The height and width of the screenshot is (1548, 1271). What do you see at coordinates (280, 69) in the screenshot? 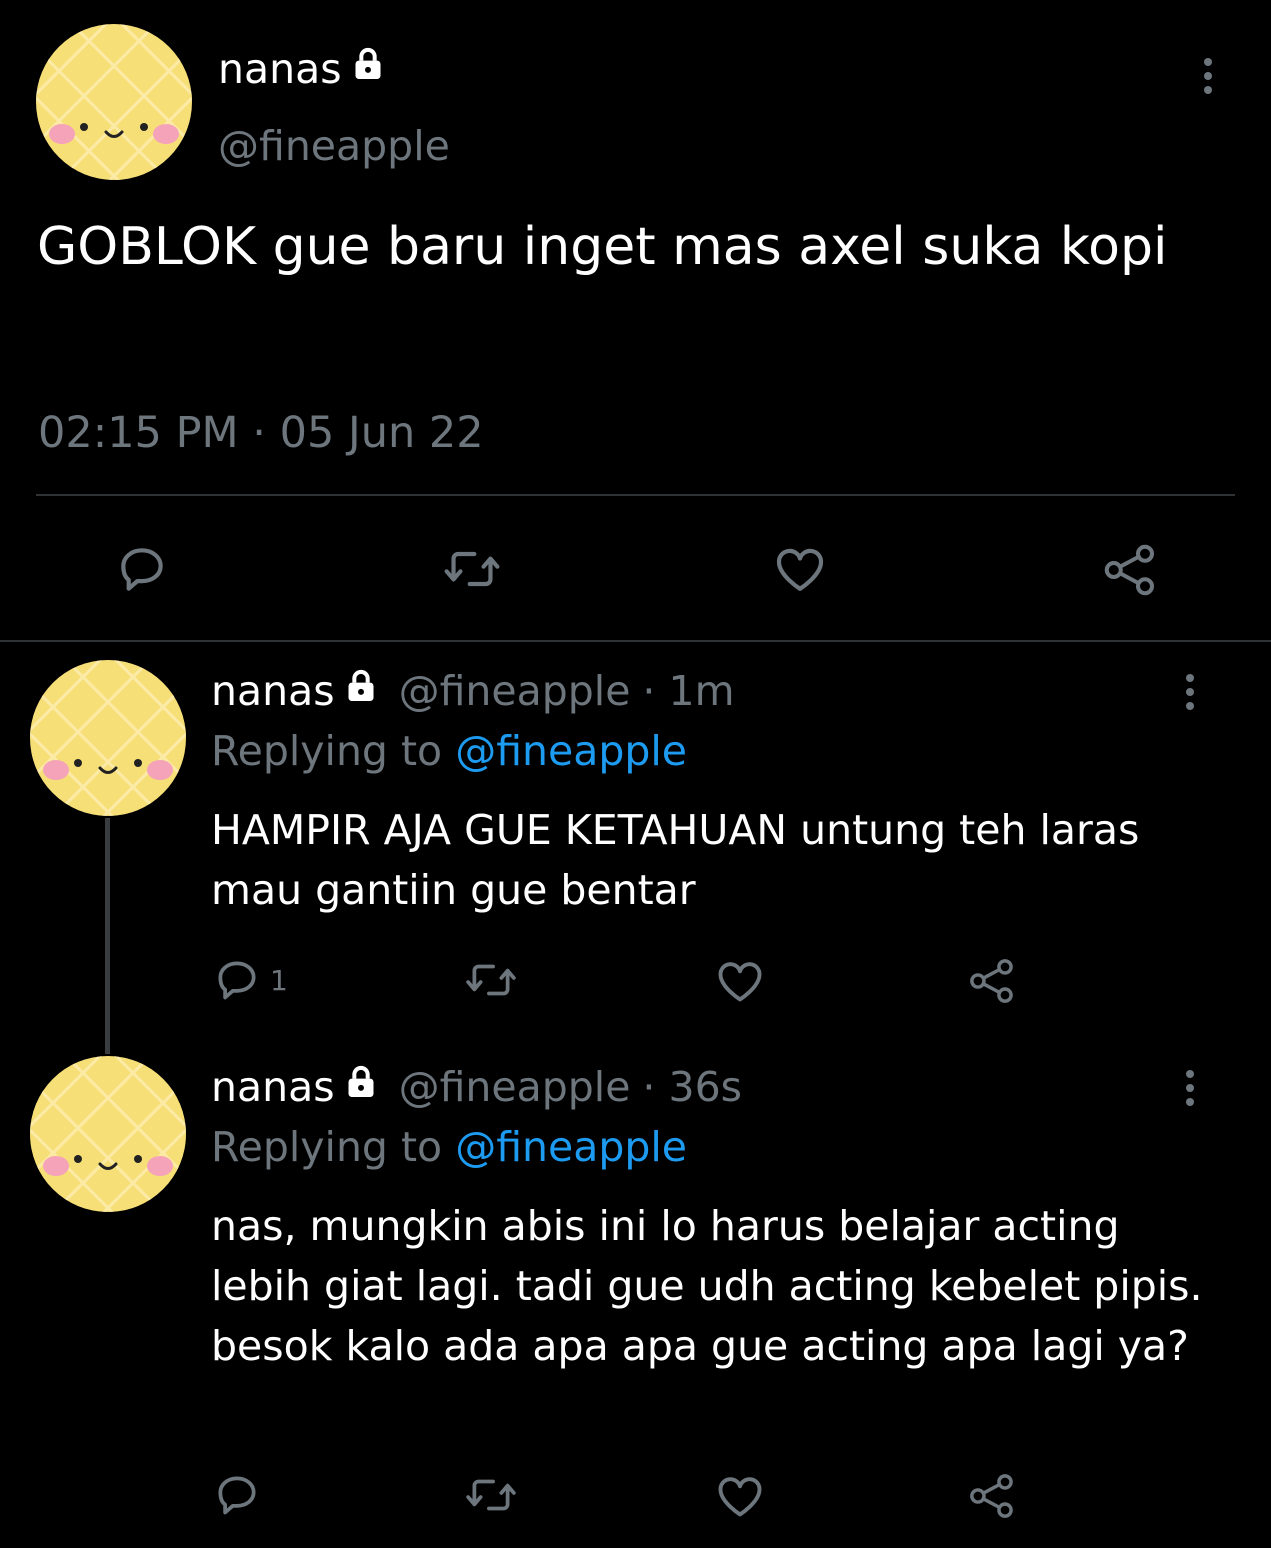
I see `display-name-text: nanas` at bounding box center [280, 69].